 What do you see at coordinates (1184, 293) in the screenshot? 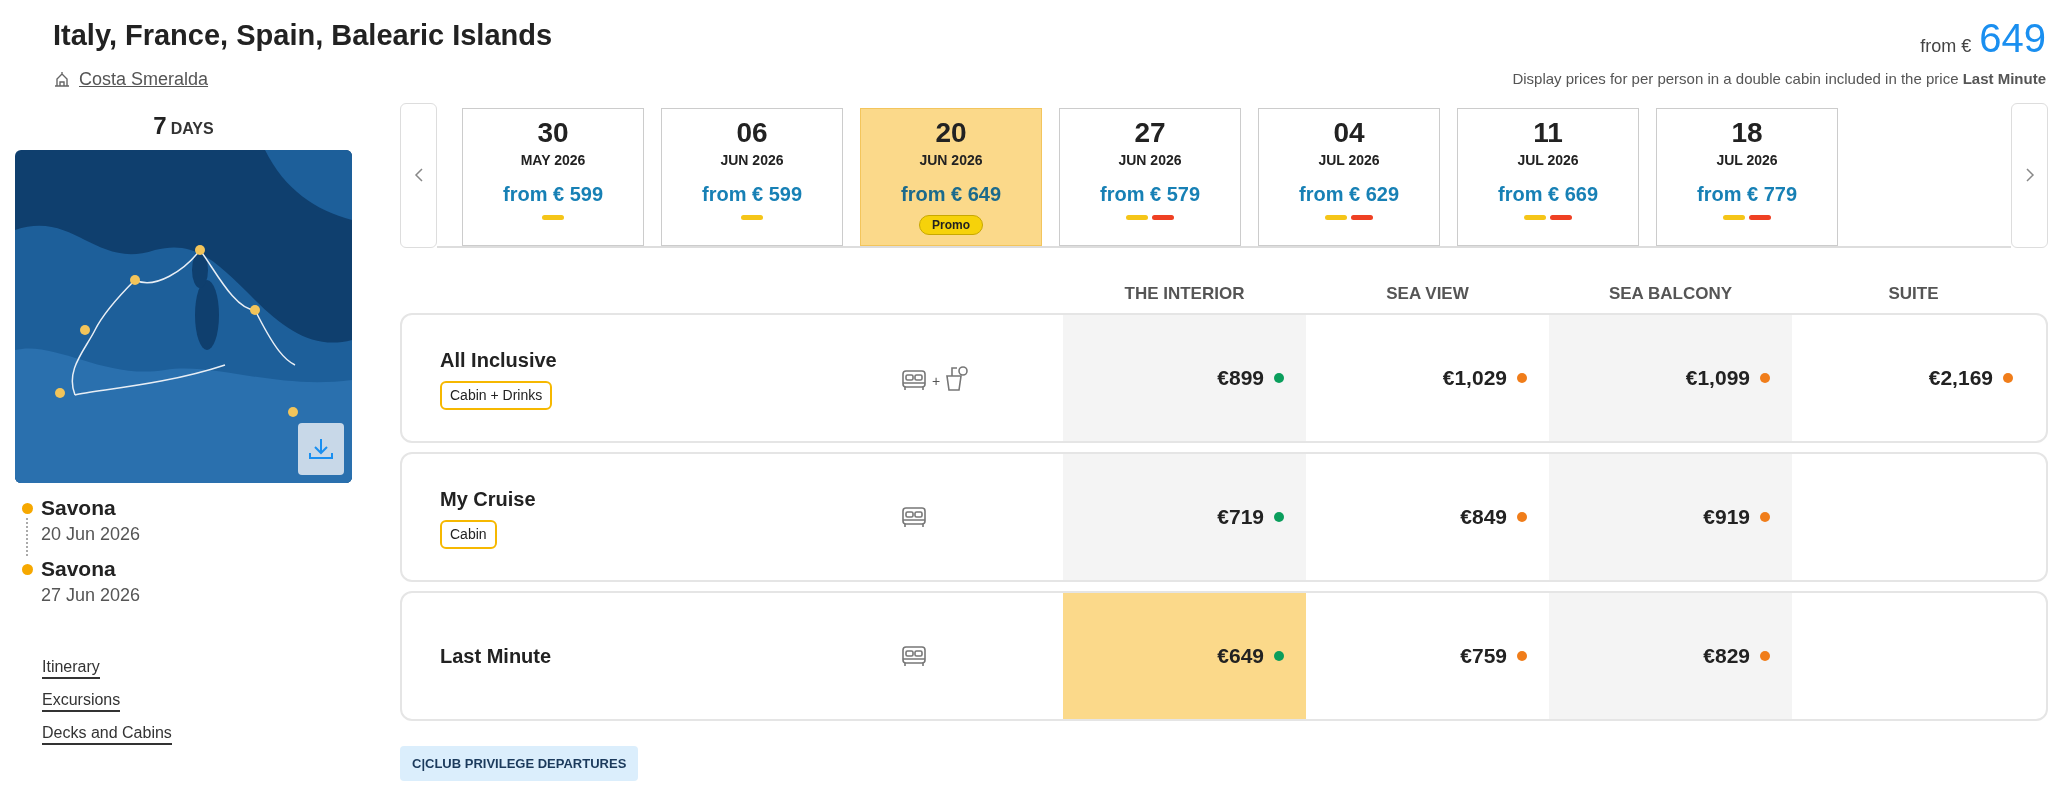
I see `column-header: THE INTERIOR` at bounding box center [1184, 293].